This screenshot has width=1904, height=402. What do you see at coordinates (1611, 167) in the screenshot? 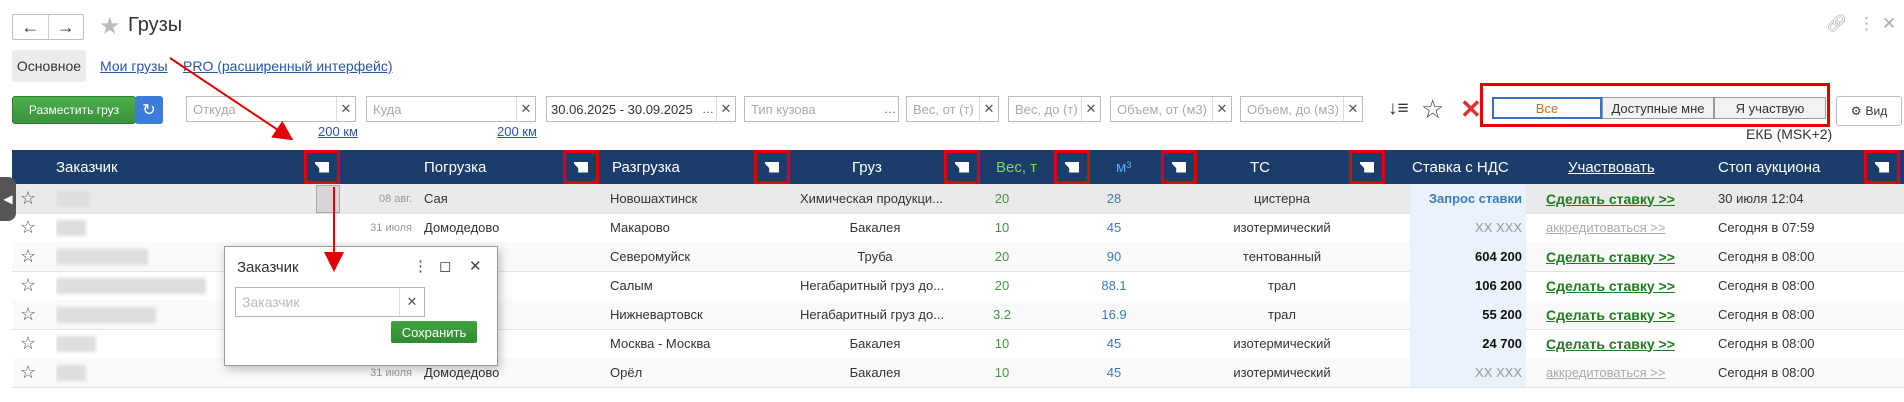
I see `col-participate: Участвовать` at bounding box center [1611, 167].